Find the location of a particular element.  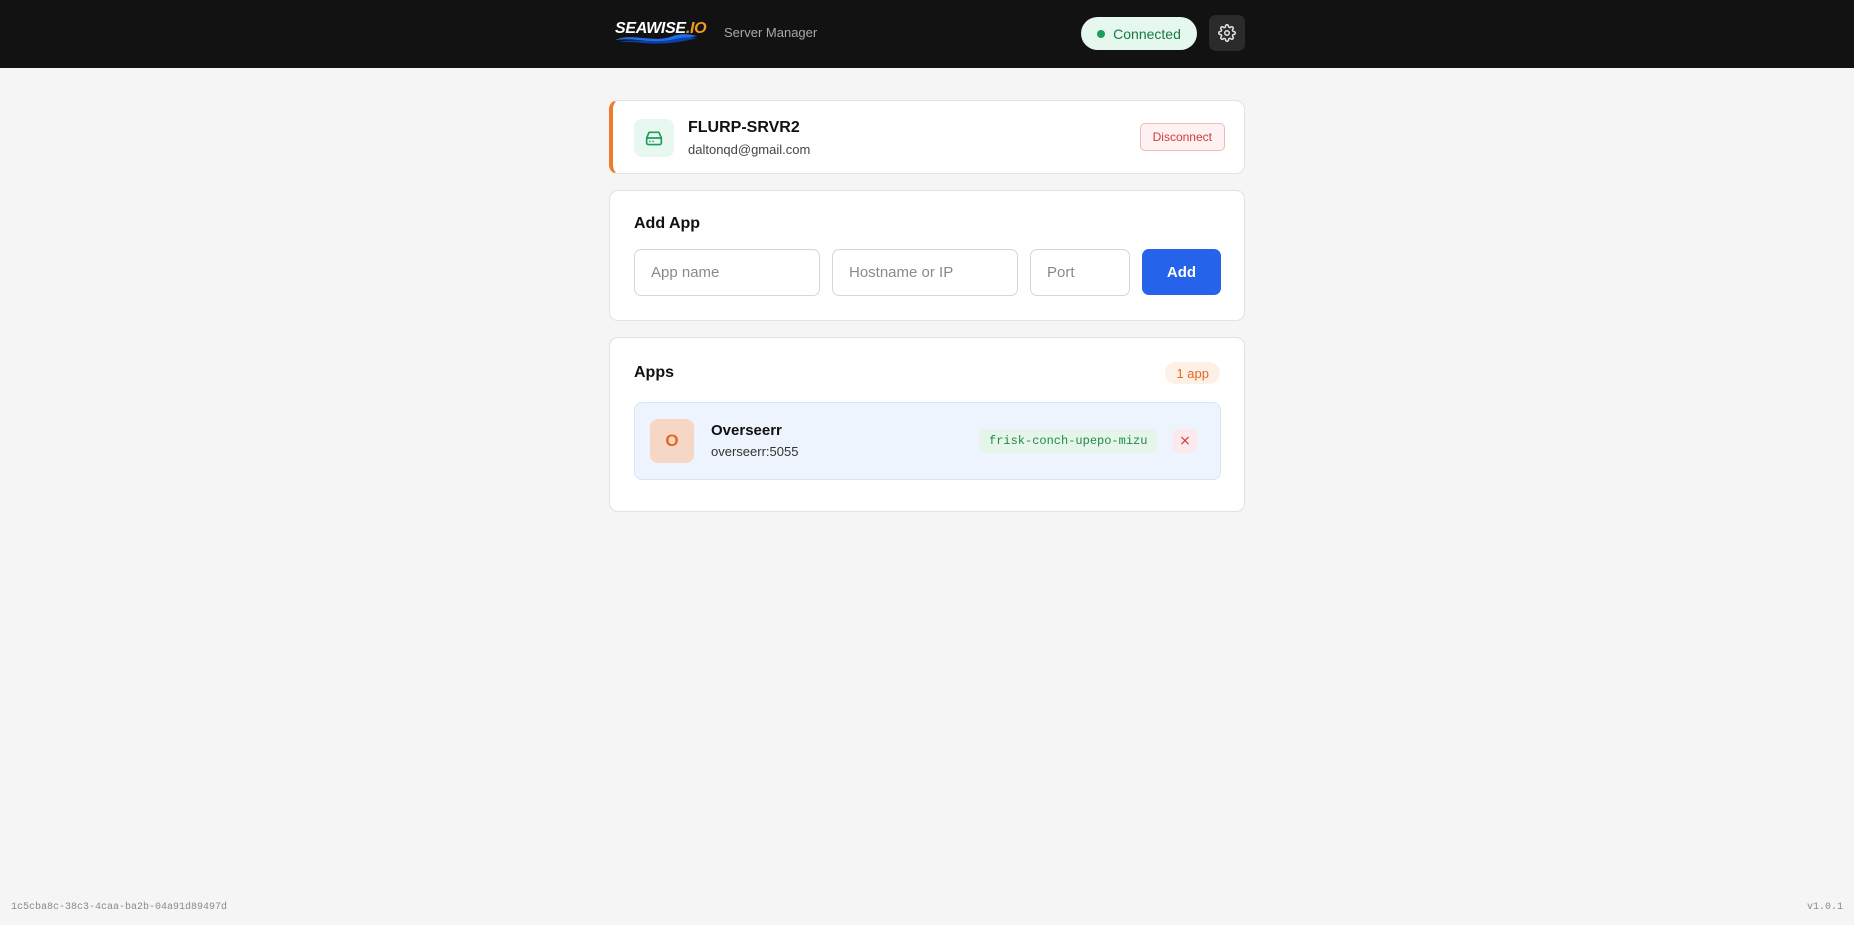

app-token-badge: frisk-conch-upepo-mizu is located at coordinates (1068, 441).